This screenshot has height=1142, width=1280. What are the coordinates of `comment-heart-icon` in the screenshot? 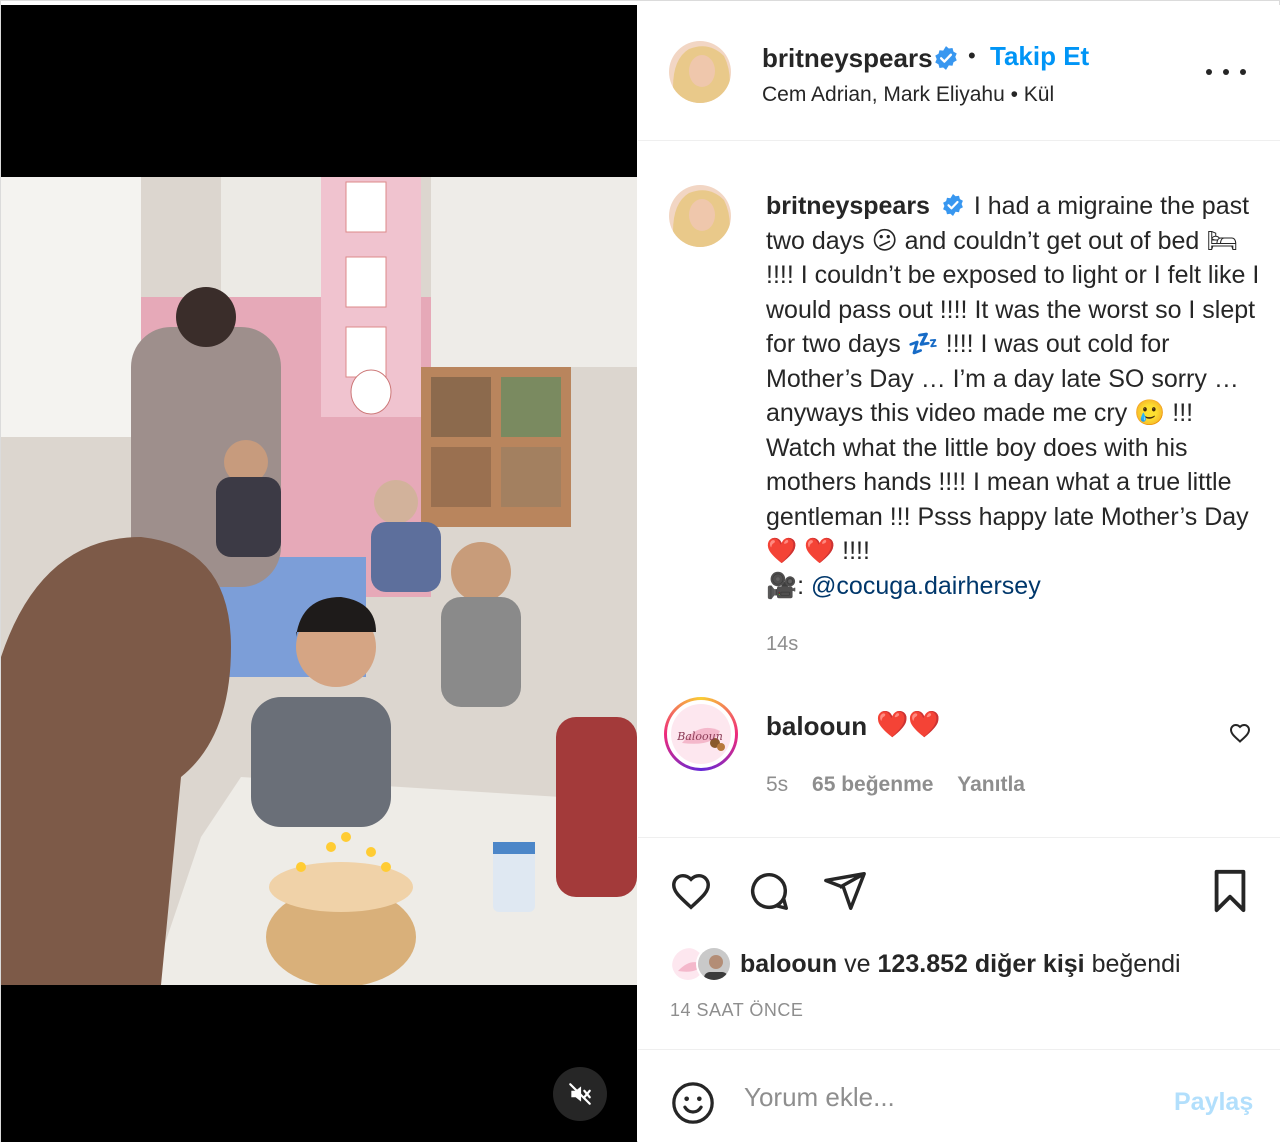 It's located at (1240, 735).